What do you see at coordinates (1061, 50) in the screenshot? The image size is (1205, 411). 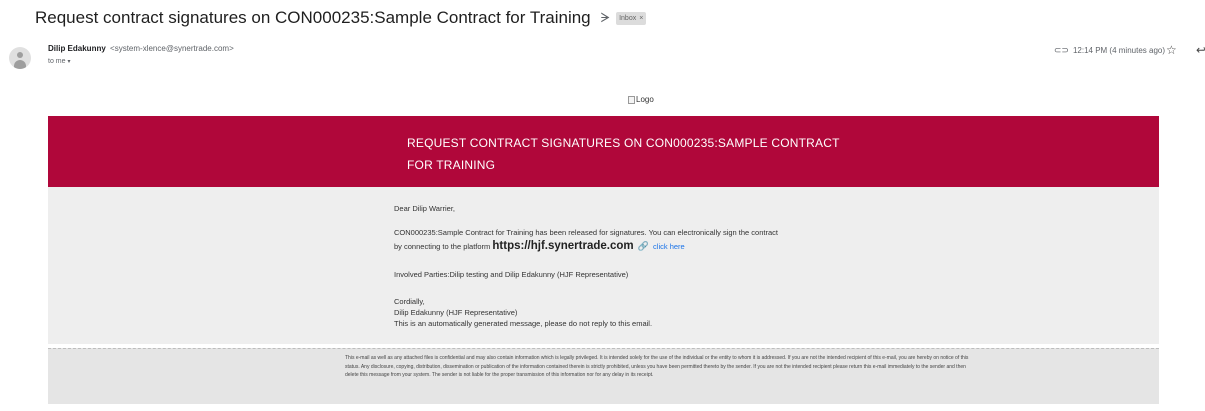 I see `paperclip-icon: ⊂⊃` at bounding box center [1061, 50].